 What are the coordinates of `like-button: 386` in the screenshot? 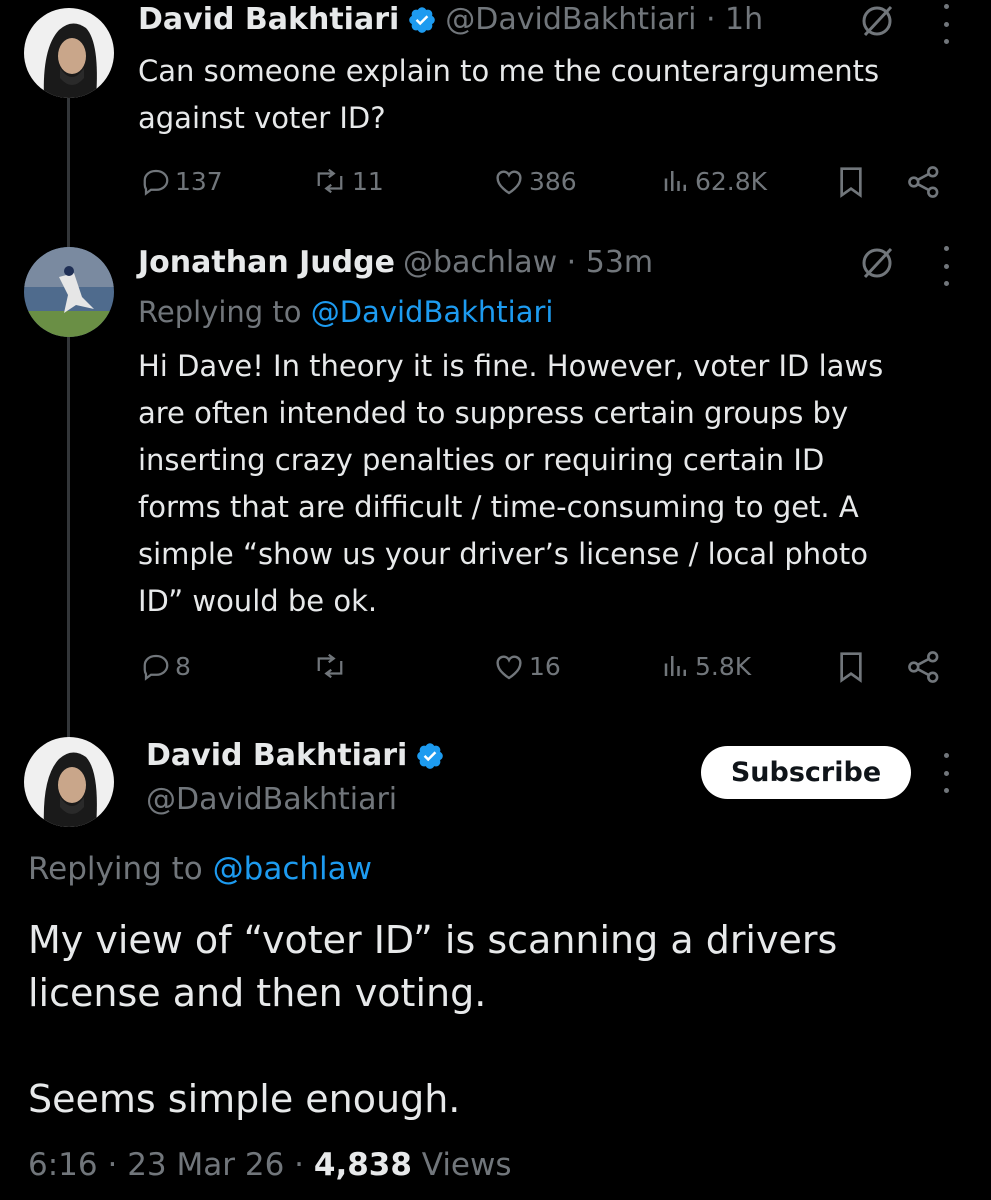 It's located at (535, 181).